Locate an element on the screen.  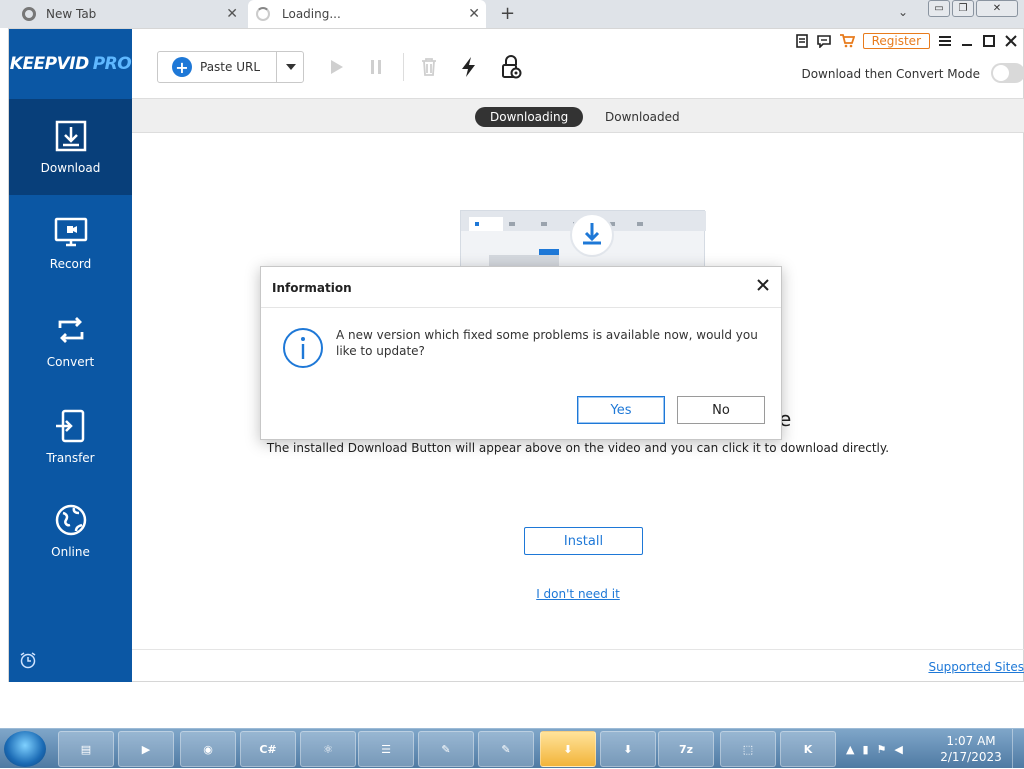
notepad2-icon: ✎ is located at coordinates (506, 749).